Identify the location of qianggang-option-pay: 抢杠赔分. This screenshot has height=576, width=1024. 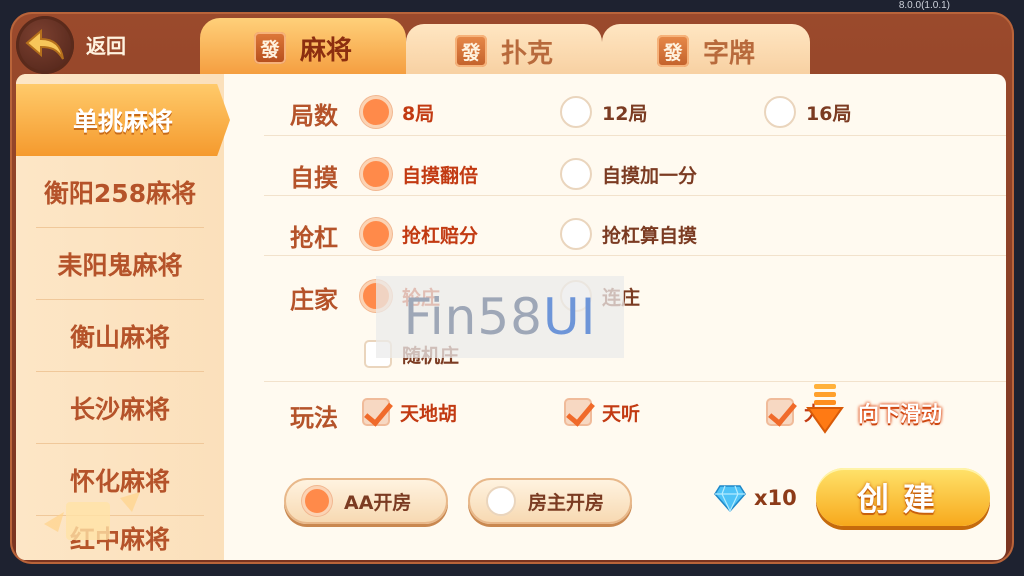
(419, 234).